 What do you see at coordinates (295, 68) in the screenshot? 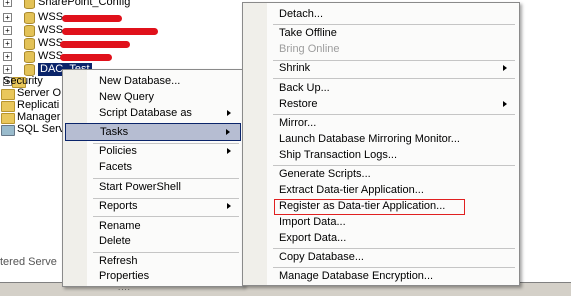
I see `menu-item-label: Shrink` at bounding box center [295, 68].